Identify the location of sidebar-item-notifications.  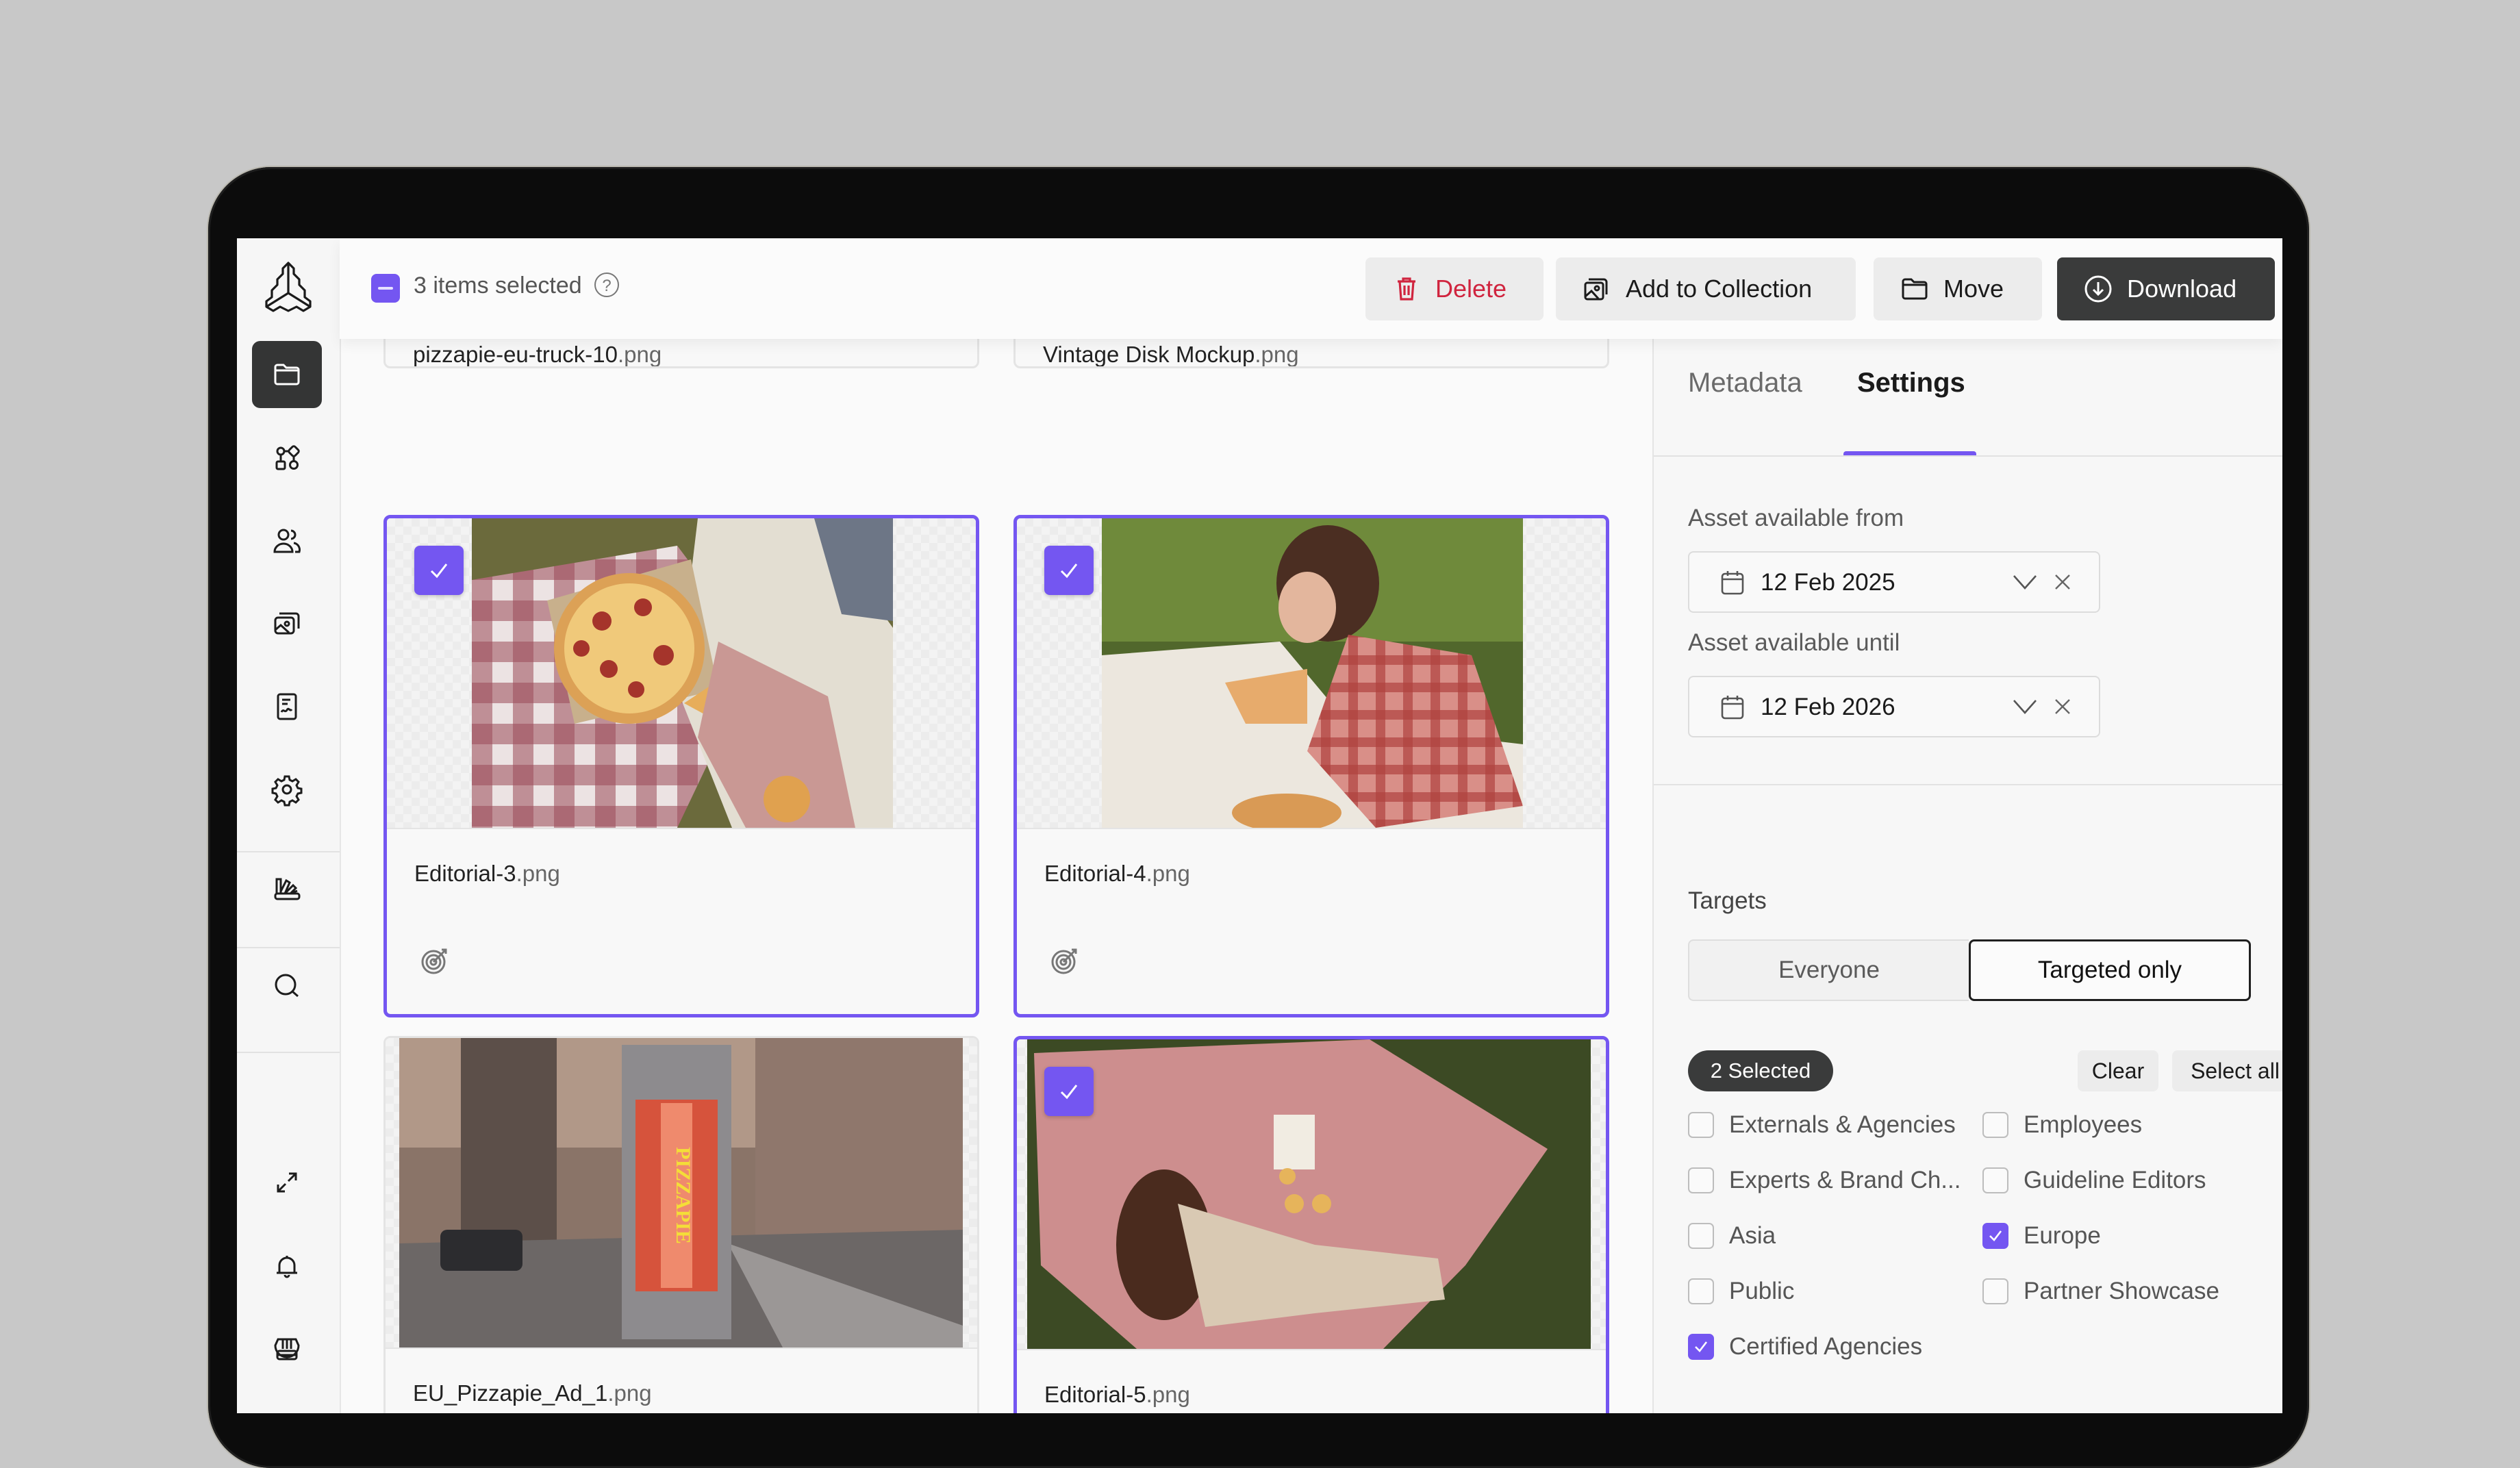
(287, 1266).